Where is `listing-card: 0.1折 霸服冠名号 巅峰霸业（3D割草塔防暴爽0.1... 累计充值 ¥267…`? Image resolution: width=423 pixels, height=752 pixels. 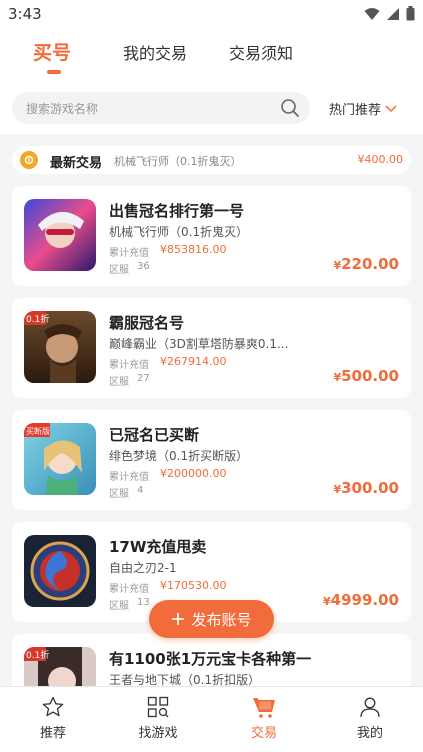 listing-card: 0.1折 霸服冠名号 巅峰霸业（3D割草塔防暴爽0.1... 累计充值 ¥267… is located at coordinates (211, 348).